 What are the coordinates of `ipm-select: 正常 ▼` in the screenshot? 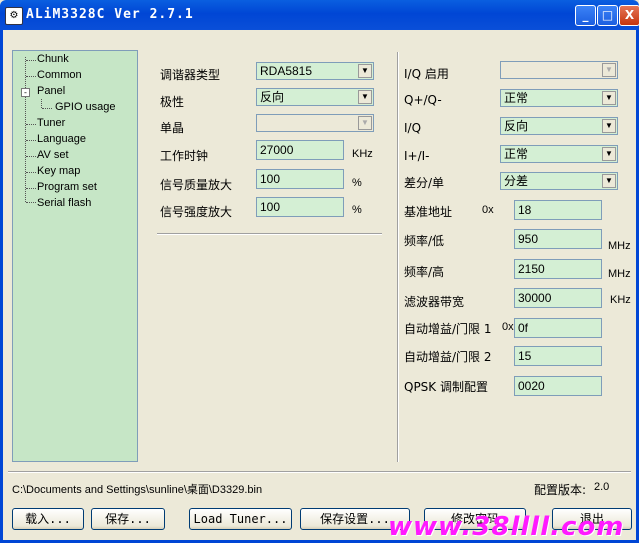 It's located at (559, 154).